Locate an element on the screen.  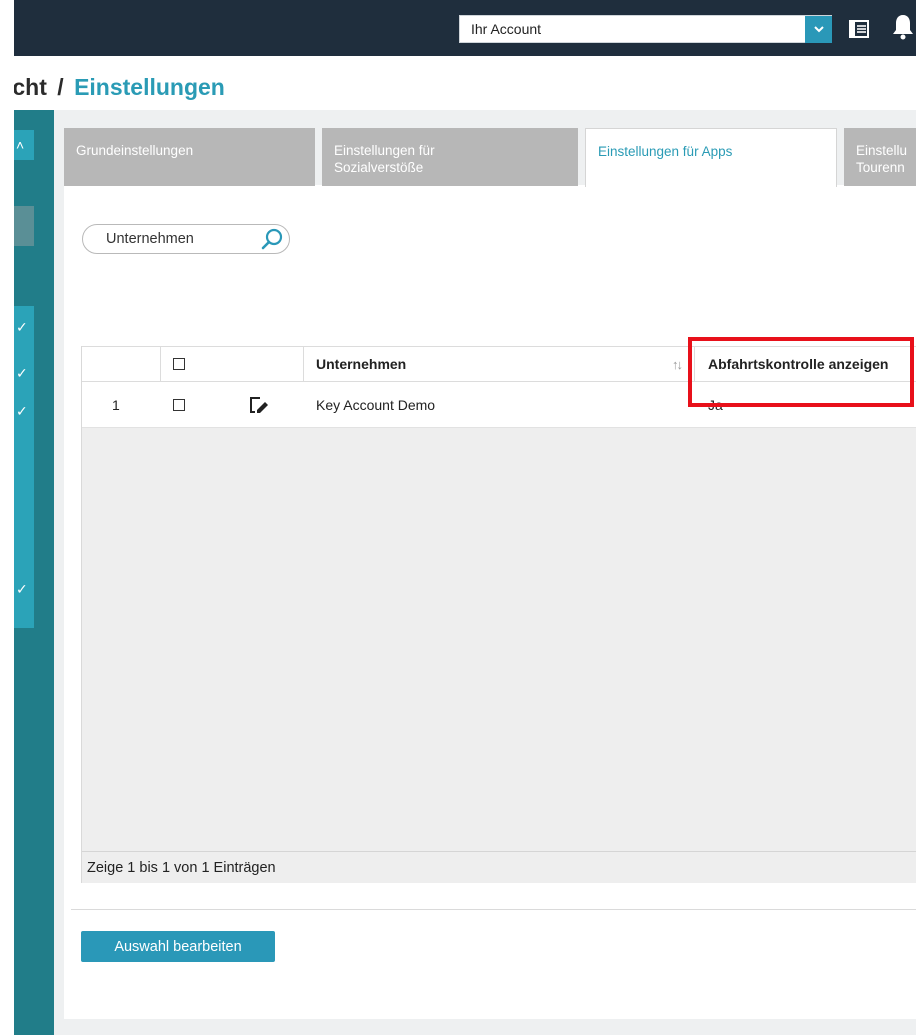
tab-tourennummer: Einstellu Tourenn is located at coordinates (880, 157).